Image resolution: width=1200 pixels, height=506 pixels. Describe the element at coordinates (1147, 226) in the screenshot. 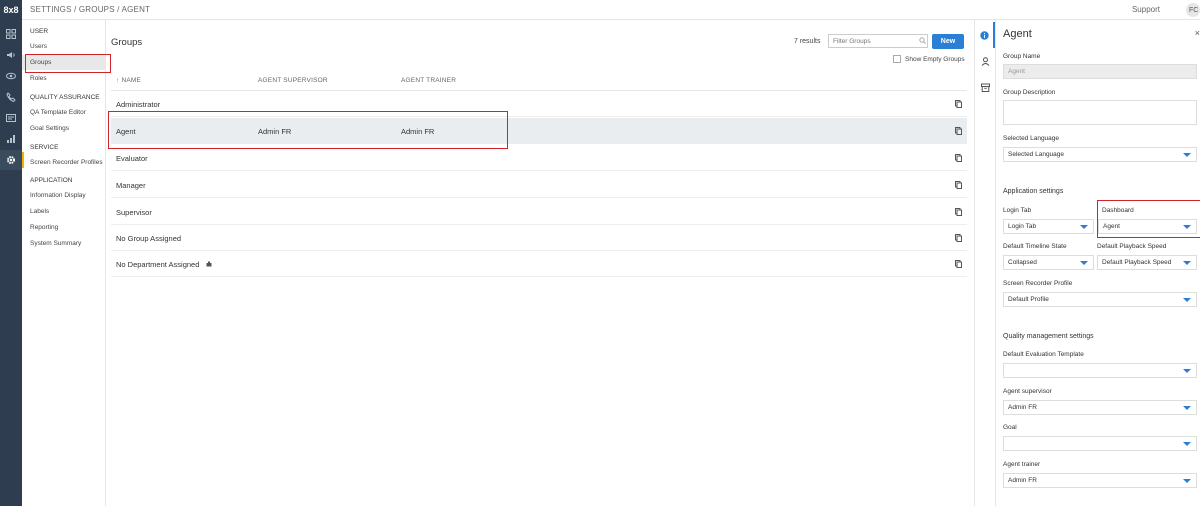

I see `dashboard-select: Agent` at that location.